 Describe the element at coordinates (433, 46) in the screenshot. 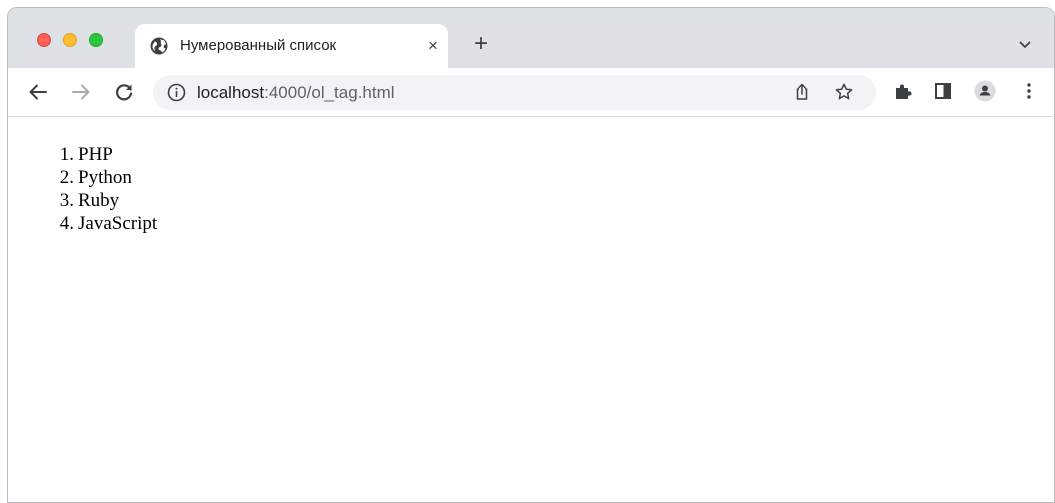

I see `tab-close-button: ×` at that location.